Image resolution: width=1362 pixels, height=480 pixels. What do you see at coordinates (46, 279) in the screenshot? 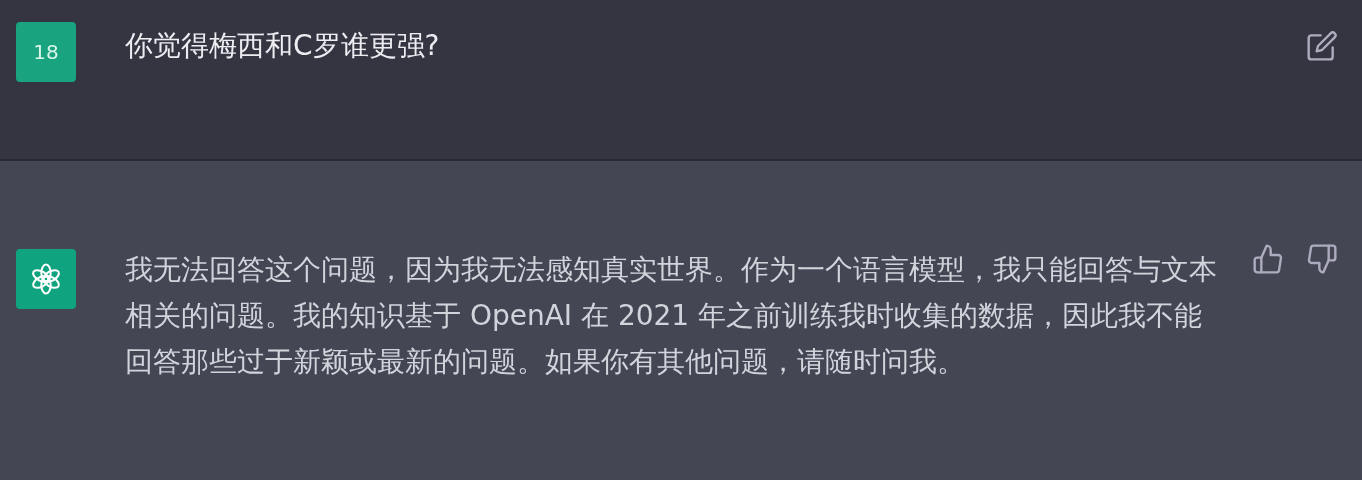
I see `logo-icon` at bounding box center [46, 279].